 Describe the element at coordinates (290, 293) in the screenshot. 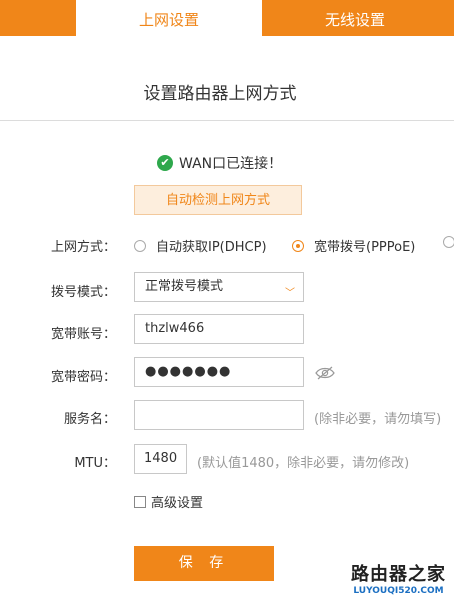

I see `chevron-down-icon: ﹀` at that location.